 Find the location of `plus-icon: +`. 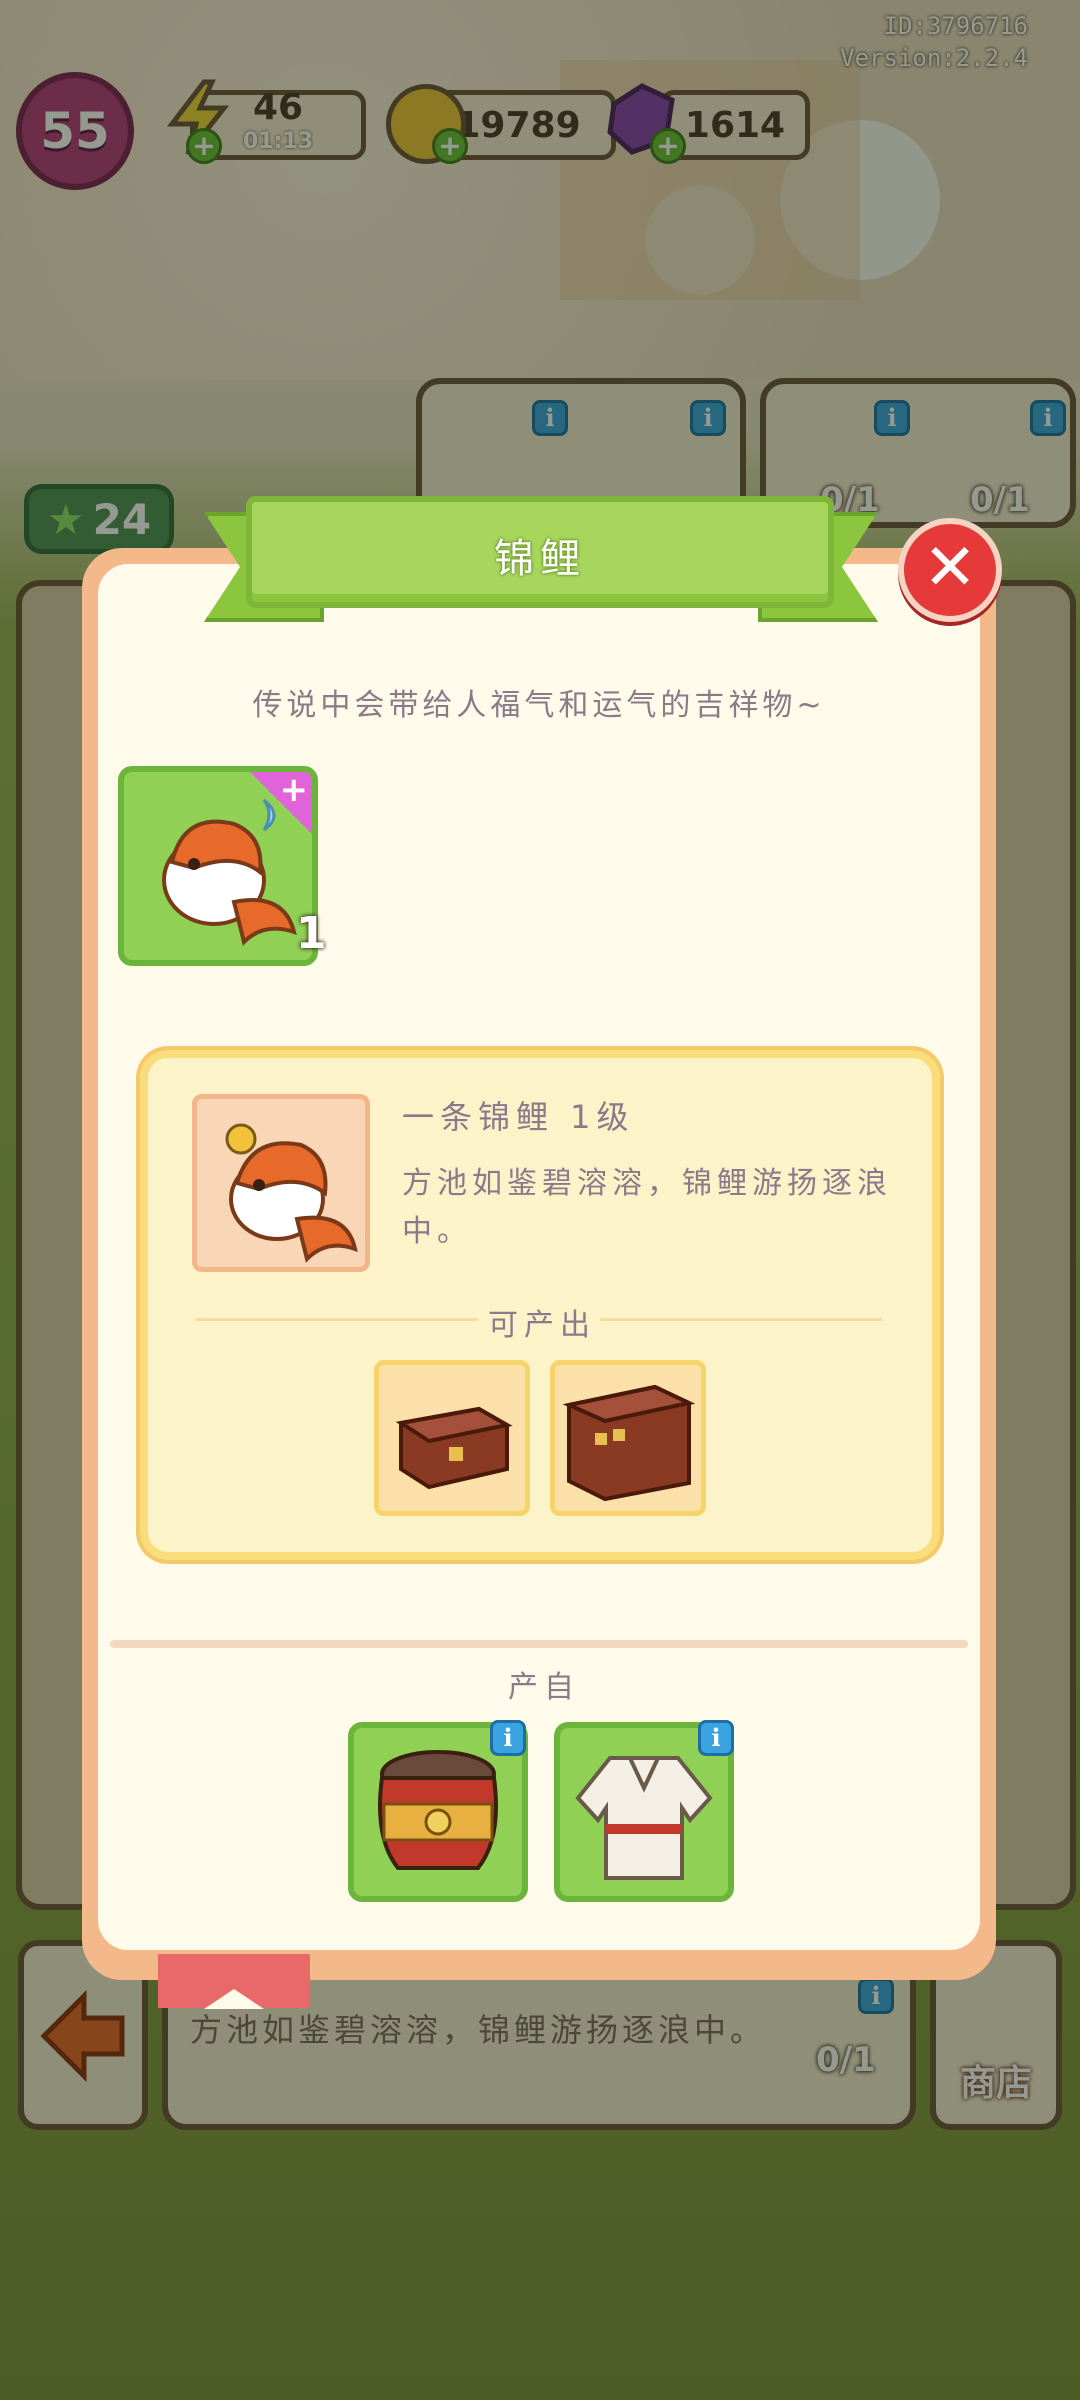

plus-icon: + is located at coordinates (294, 790).